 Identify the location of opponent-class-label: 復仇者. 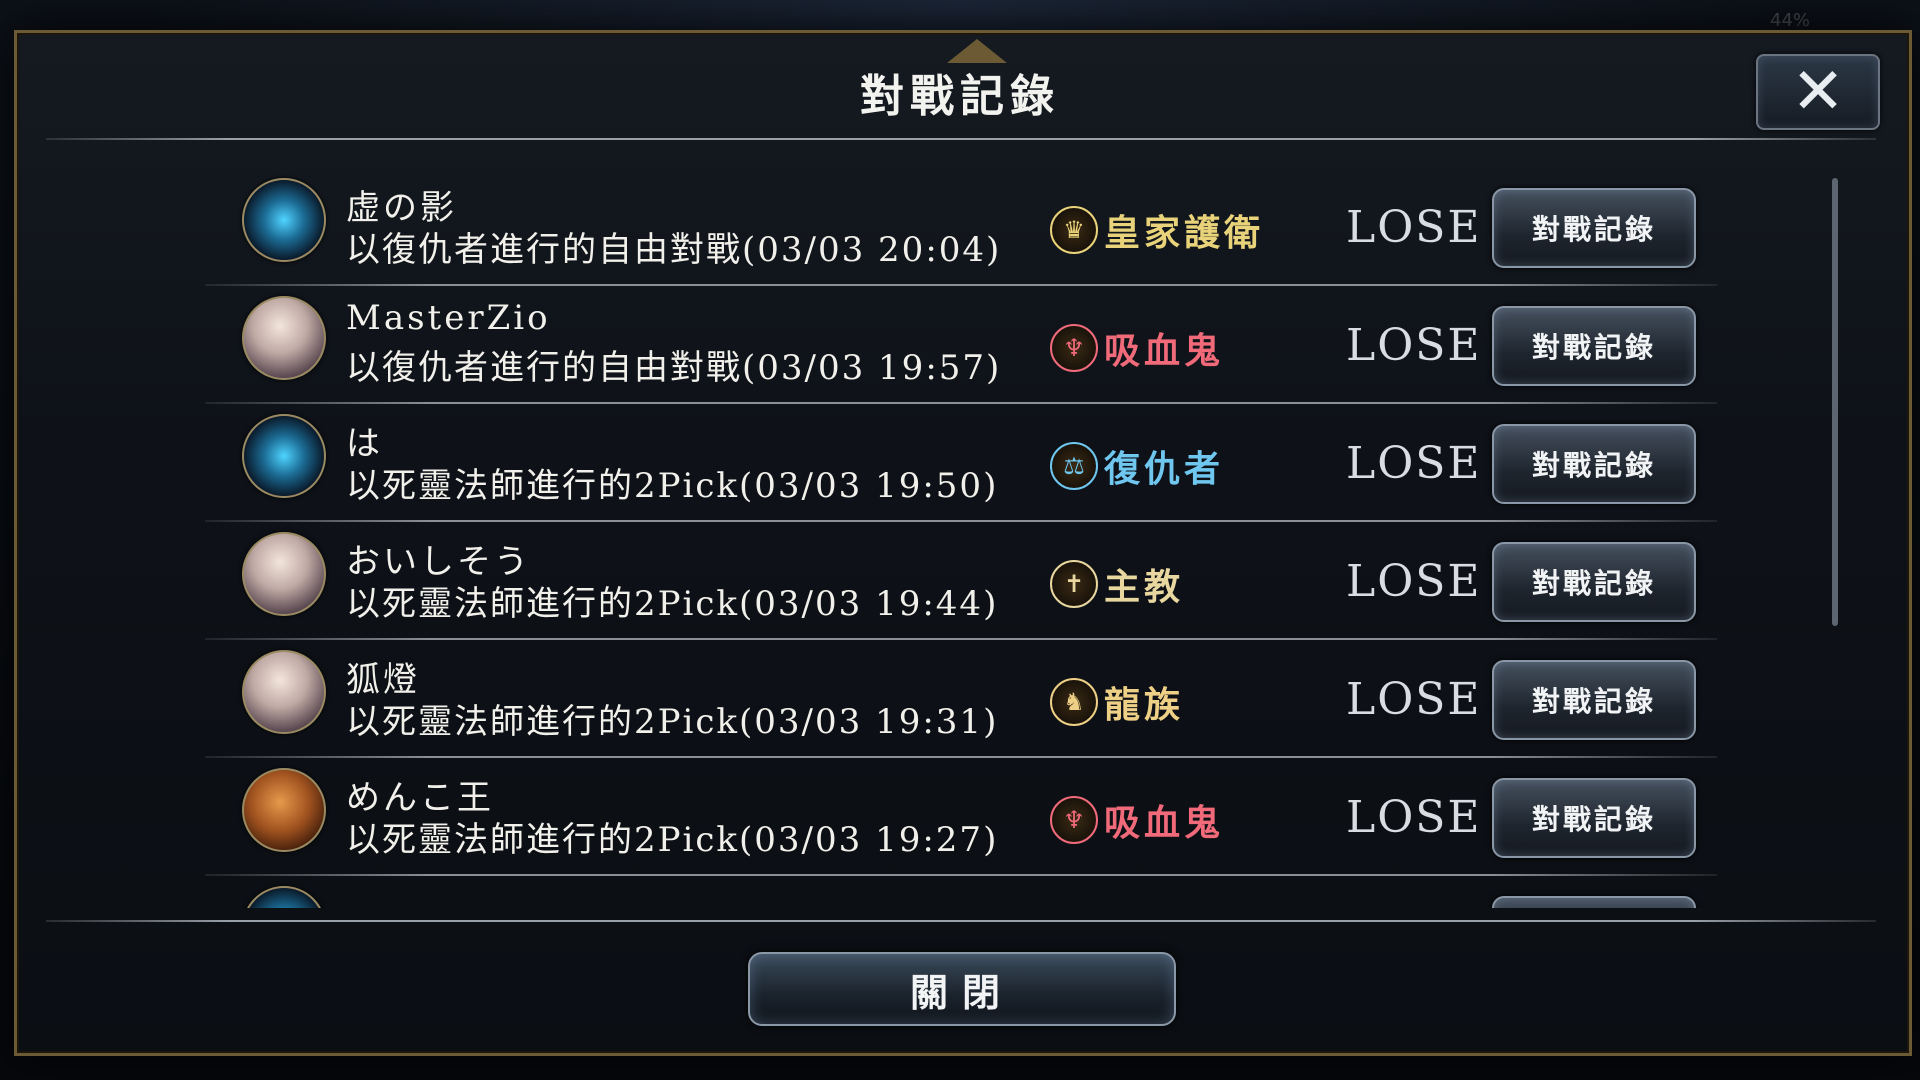
(1164, 469).